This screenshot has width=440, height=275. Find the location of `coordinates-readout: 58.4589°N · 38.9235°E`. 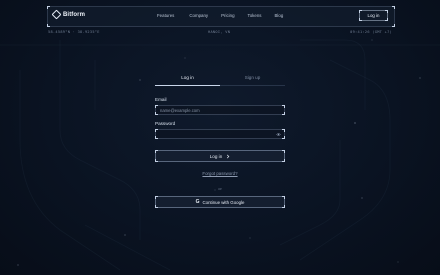

coordinates-readout: 58.4589°N · 38.9235°E is located at coordinates (74, 32).